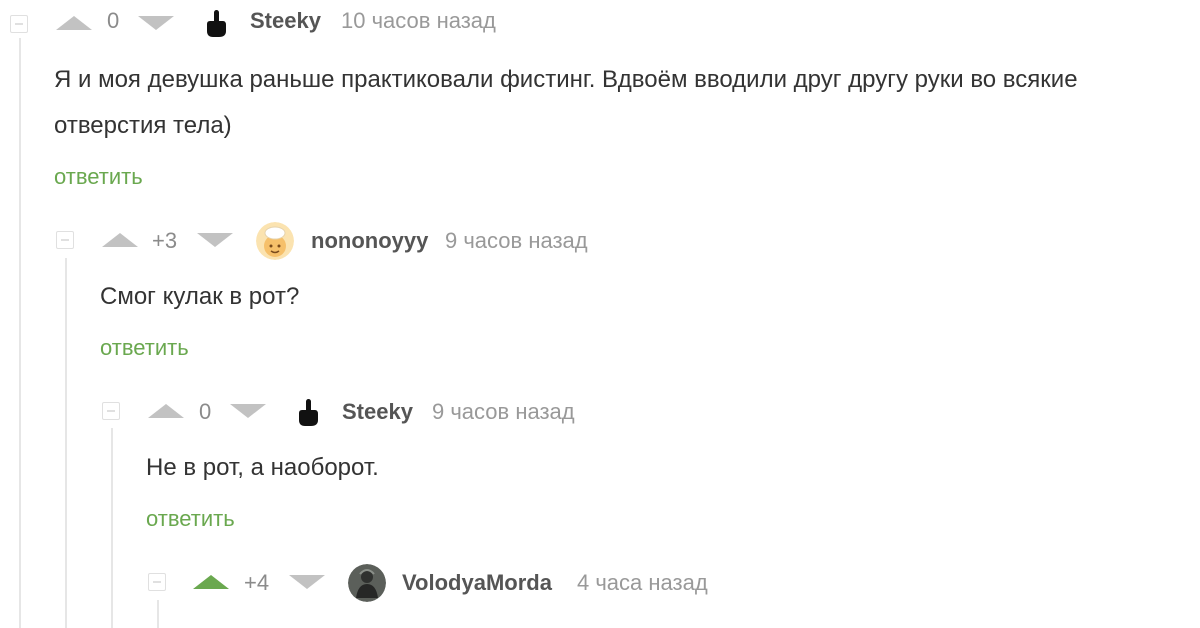 The height and width of the screenshot is (628, 1200). I want to click on comment-text: Не в рот, а наоборот., so click(262, 467).